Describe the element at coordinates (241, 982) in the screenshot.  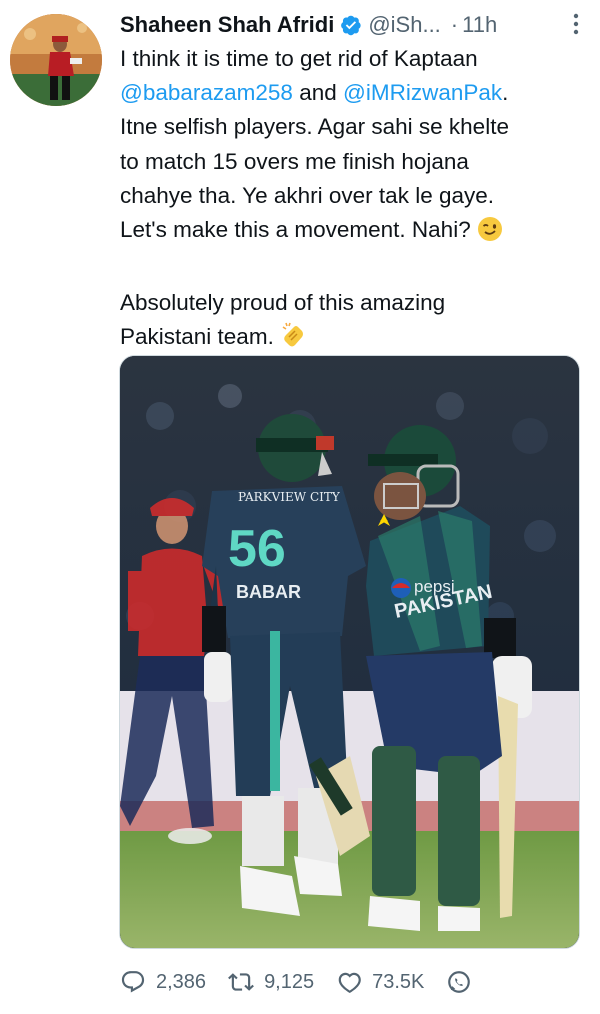
I see `retweet-icon` at that location.